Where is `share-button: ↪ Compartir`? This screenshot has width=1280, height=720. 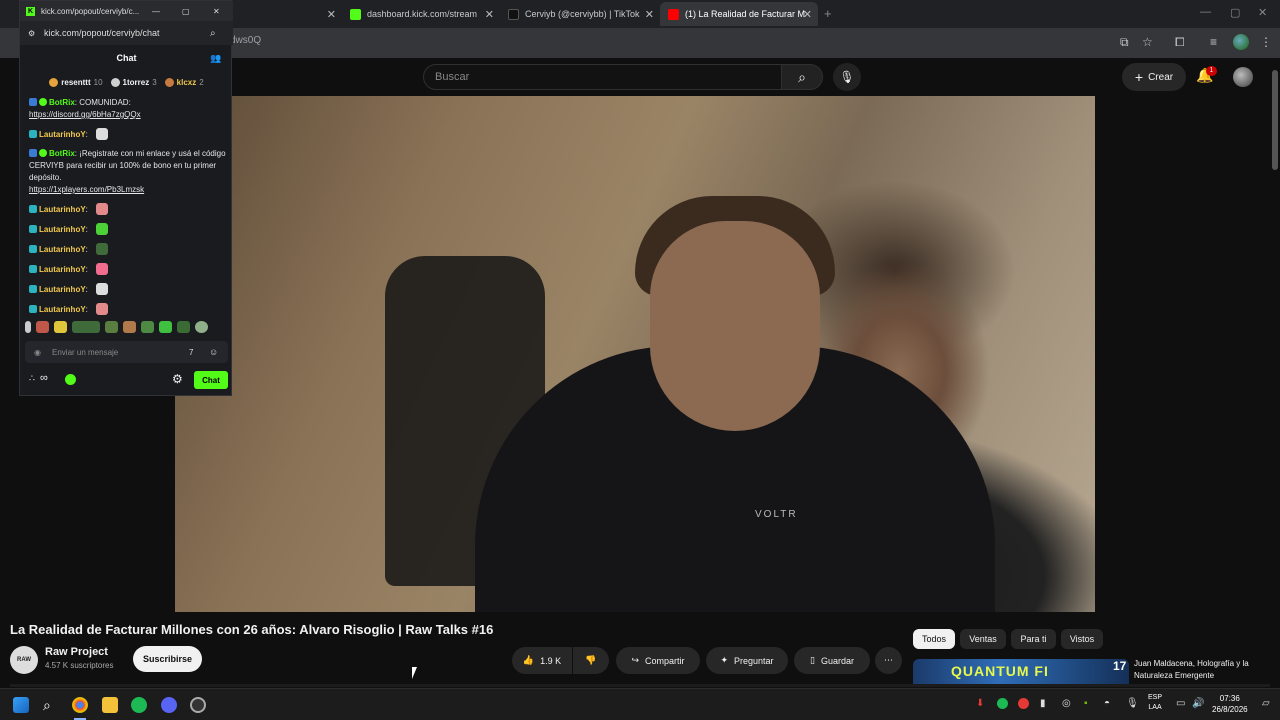
share-button: ↪ Compartir is located at coordinates (658, 660).